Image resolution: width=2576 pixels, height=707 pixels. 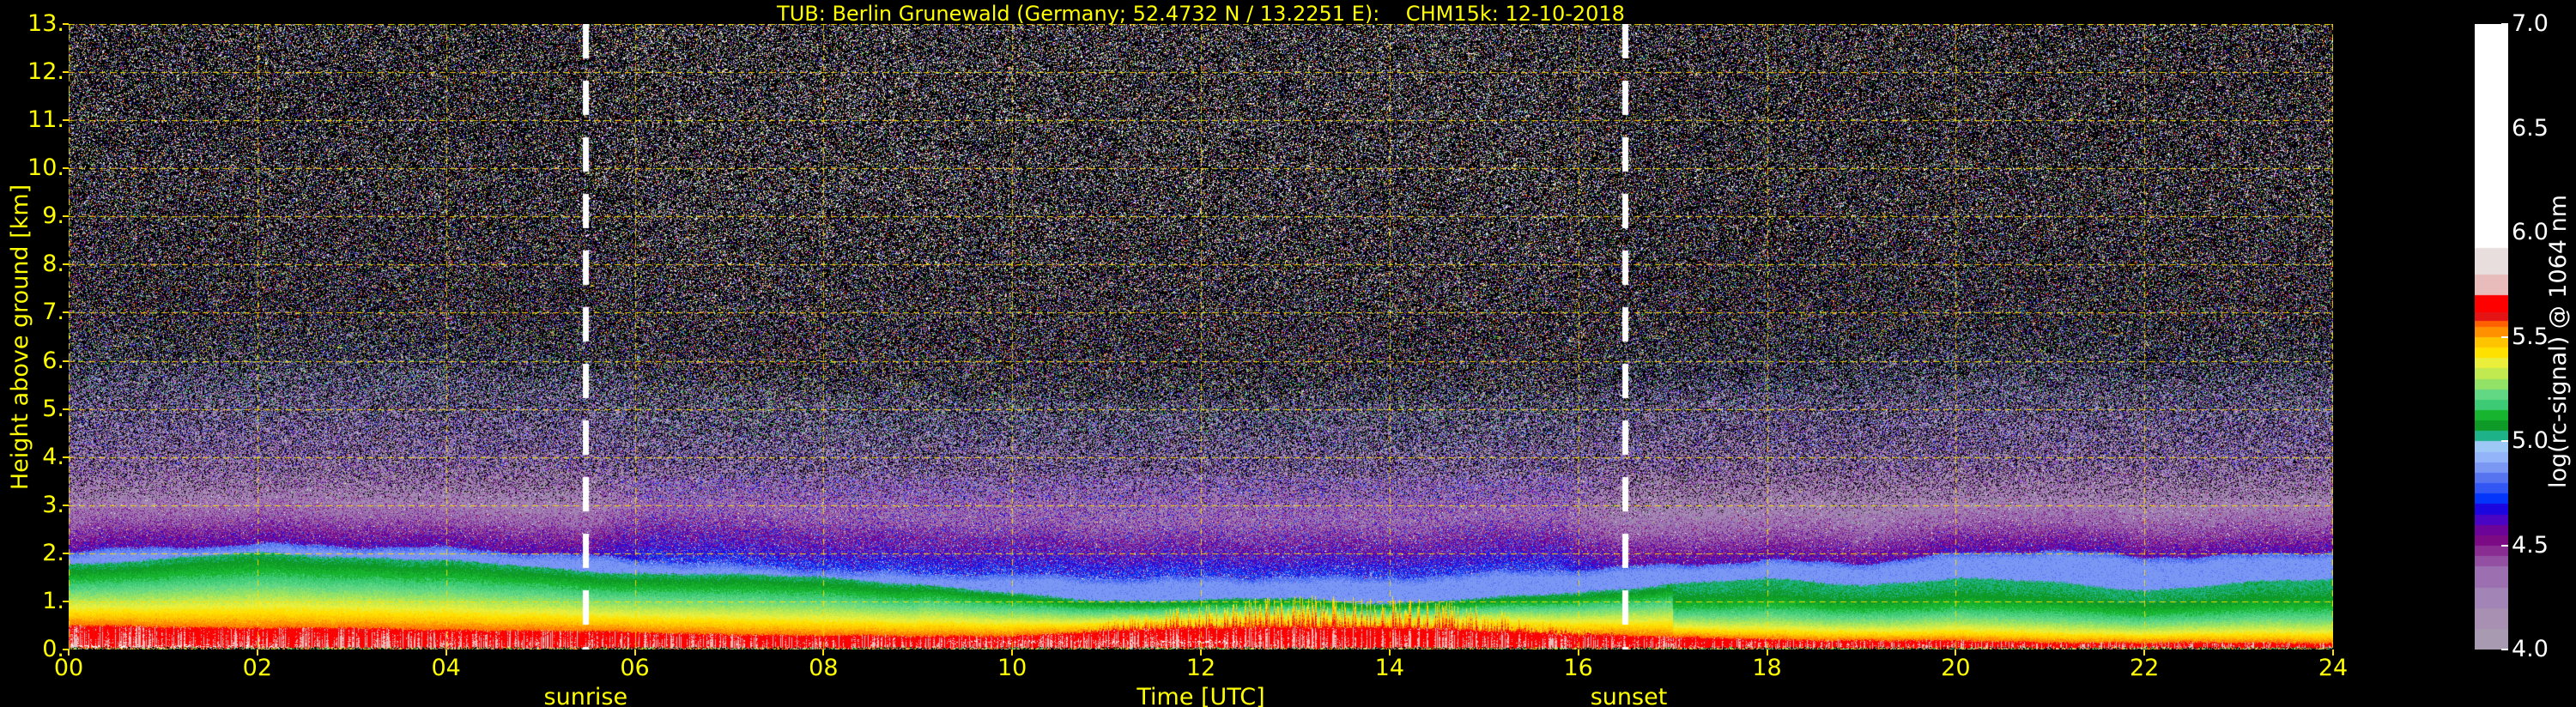 I want to click on x-tick-label: 08, so click(x=824, y=668).